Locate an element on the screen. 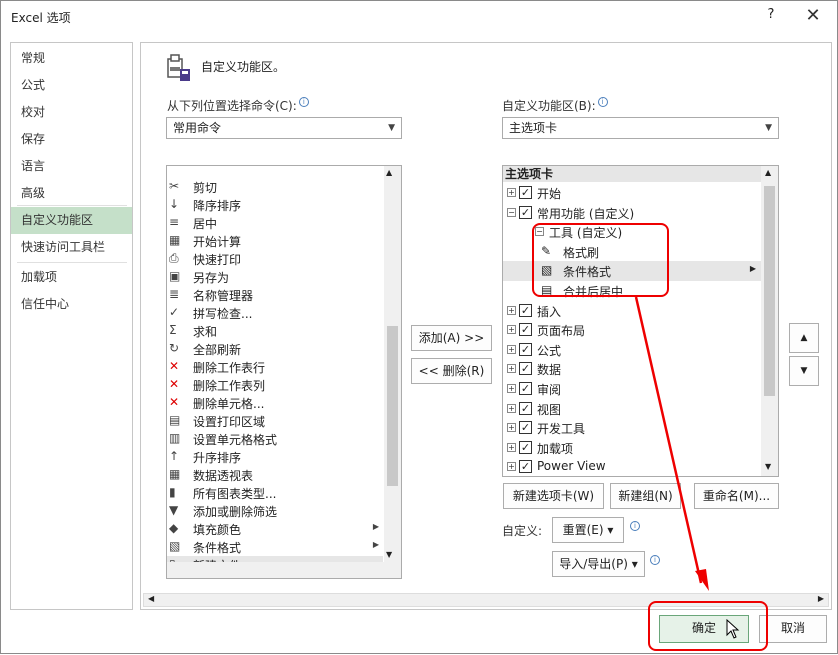 Image resolution: width=838 pixels, height=655 pixels. command-item: ≡ 居中 is located at coordinates (275, 223).